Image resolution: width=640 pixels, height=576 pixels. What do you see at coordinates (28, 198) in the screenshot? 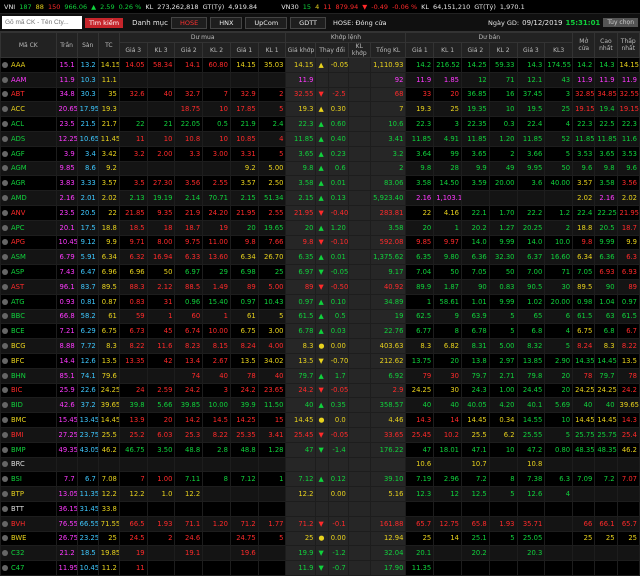
I see `symbol-cell: AMD` at bounding box center [28, 198].